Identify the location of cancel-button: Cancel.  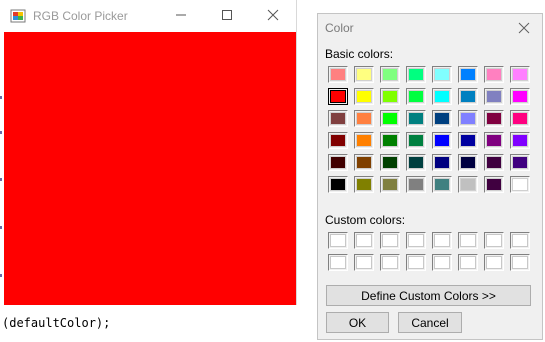
(430, 322).